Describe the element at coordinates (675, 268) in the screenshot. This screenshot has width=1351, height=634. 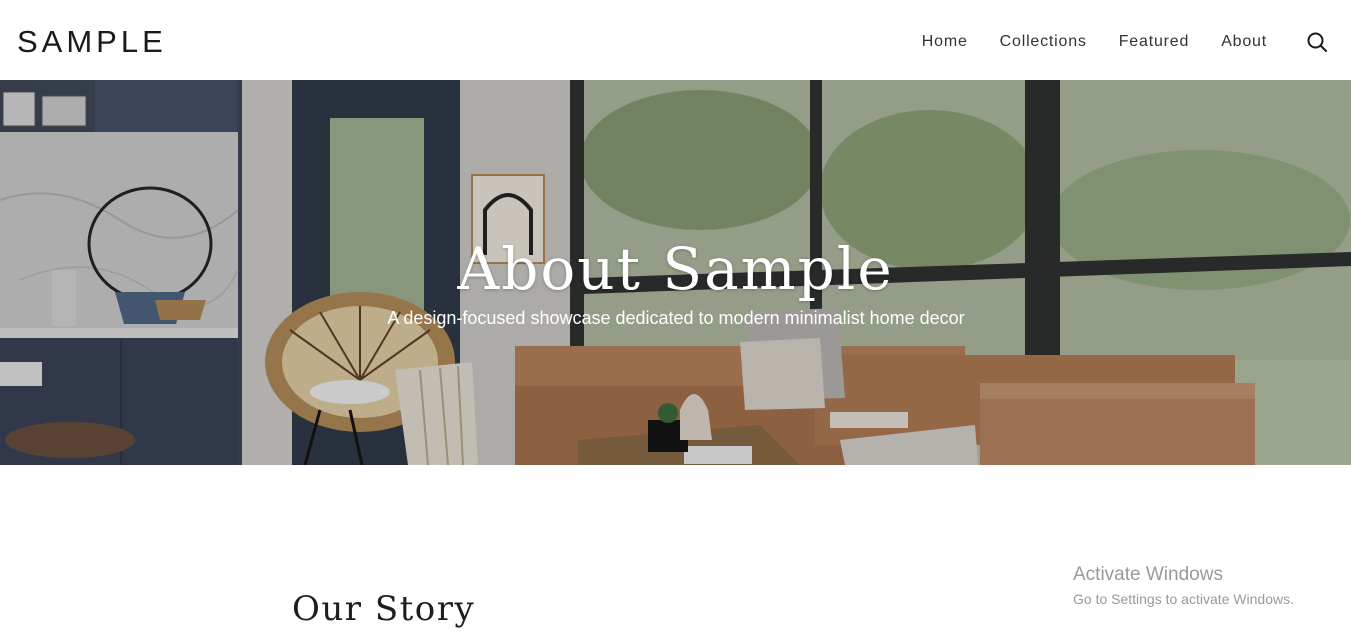
I see `hero-title: About Sample` at that location.